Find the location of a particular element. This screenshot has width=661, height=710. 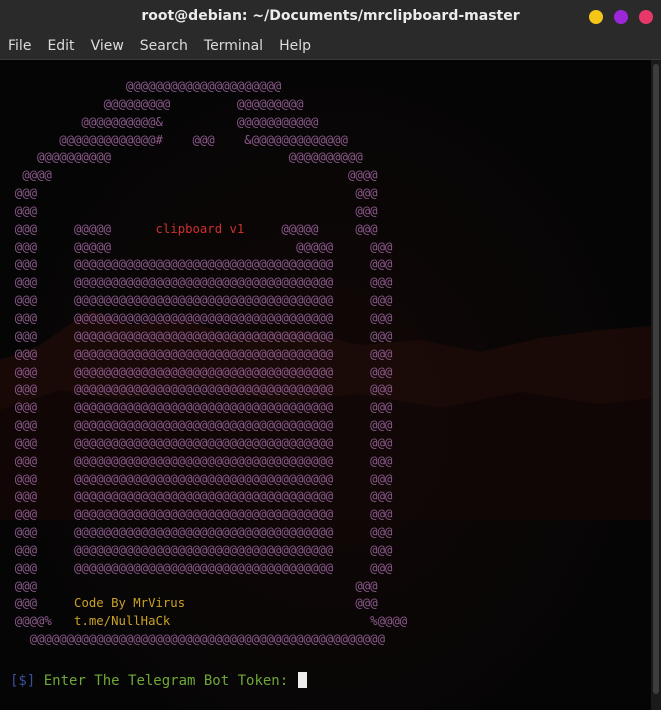

telegram-link-text: t.me/NullHaCk is located at coordinates (122, 621).